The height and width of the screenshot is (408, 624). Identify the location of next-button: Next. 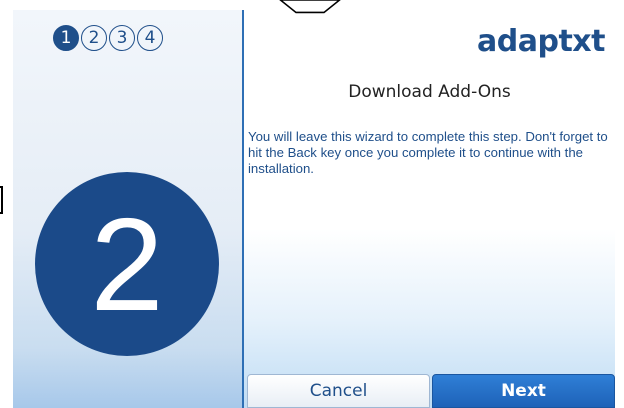
(523, 391).